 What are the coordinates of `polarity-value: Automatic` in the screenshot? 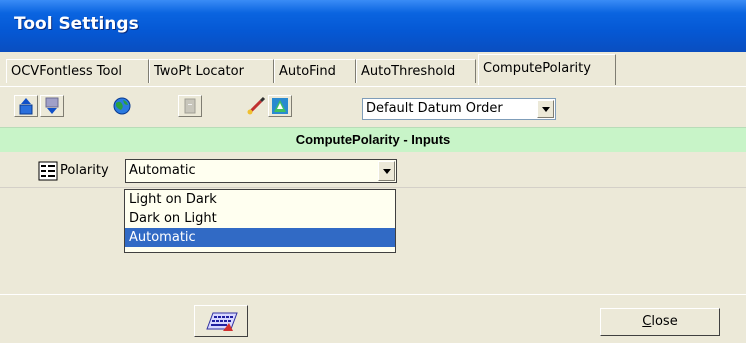 It's located at (162, 170).